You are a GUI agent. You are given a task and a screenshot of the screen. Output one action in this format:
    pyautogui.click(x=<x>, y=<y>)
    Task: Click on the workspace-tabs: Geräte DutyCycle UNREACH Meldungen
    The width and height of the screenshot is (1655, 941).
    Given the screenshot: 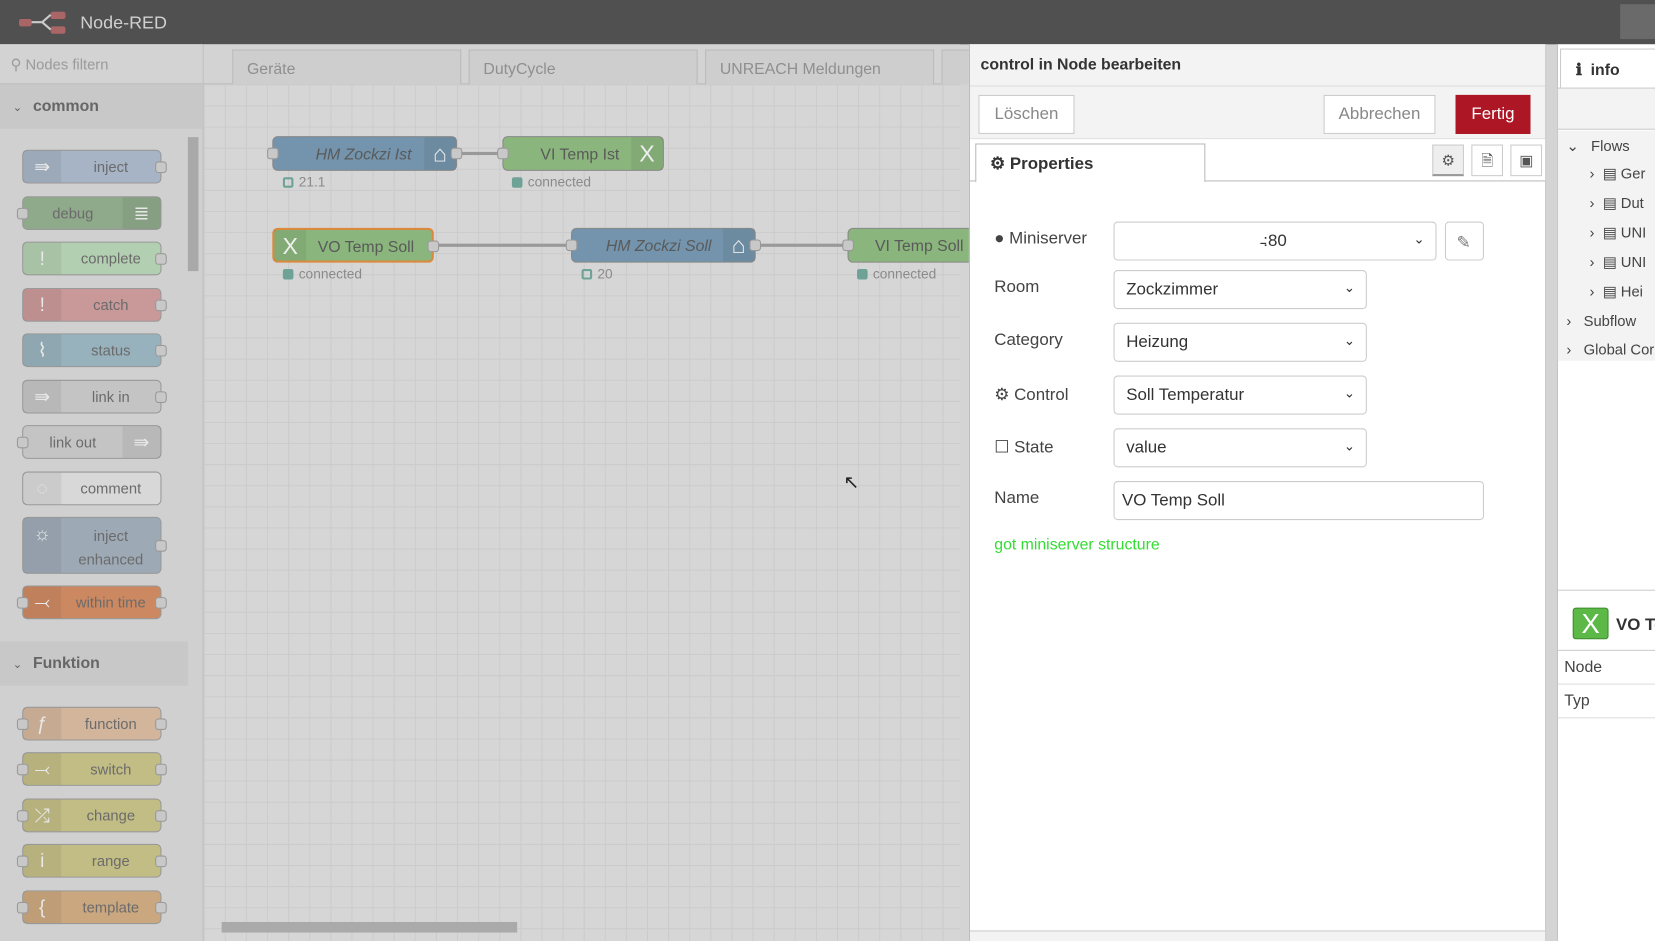 What is the action you would take?
    pyautogui.click(x=588, y=64)
    